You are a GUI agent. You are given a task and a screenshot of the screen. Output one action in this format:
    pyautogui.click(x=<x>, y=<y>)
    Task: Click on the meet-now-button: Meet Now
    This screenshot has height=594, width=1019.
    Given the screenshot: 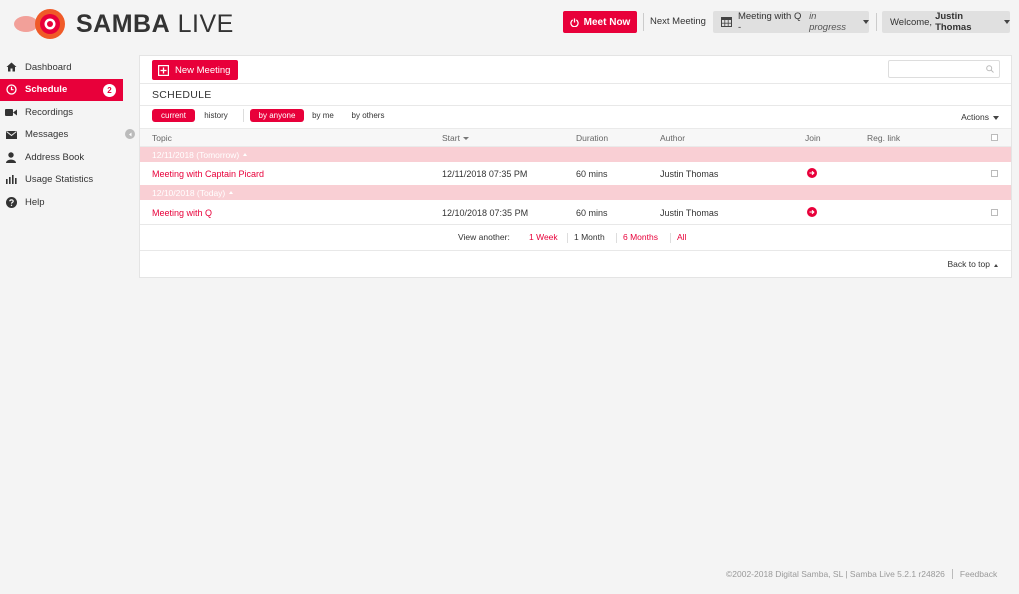 What is the action you would take?
    pyautogui.click(x=600, y=22)
    